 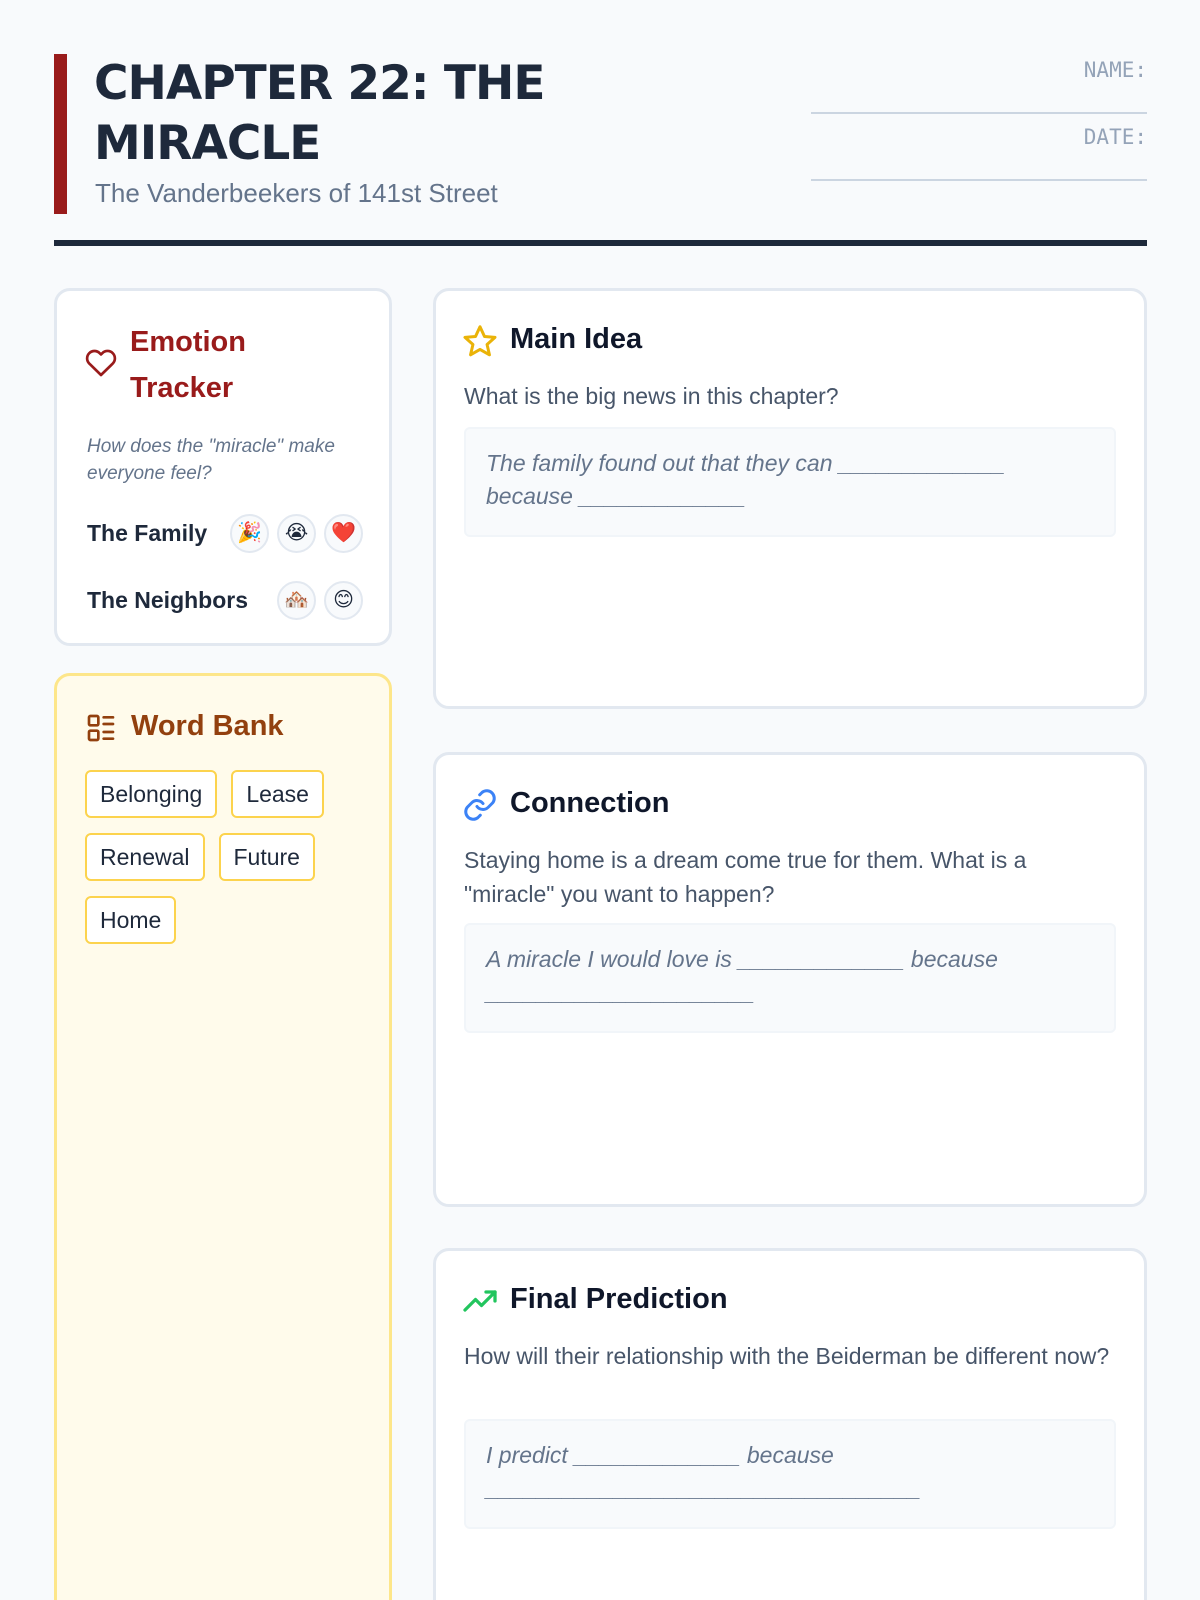 I want to click on word-chip: Home, so click(x=131, y=920).